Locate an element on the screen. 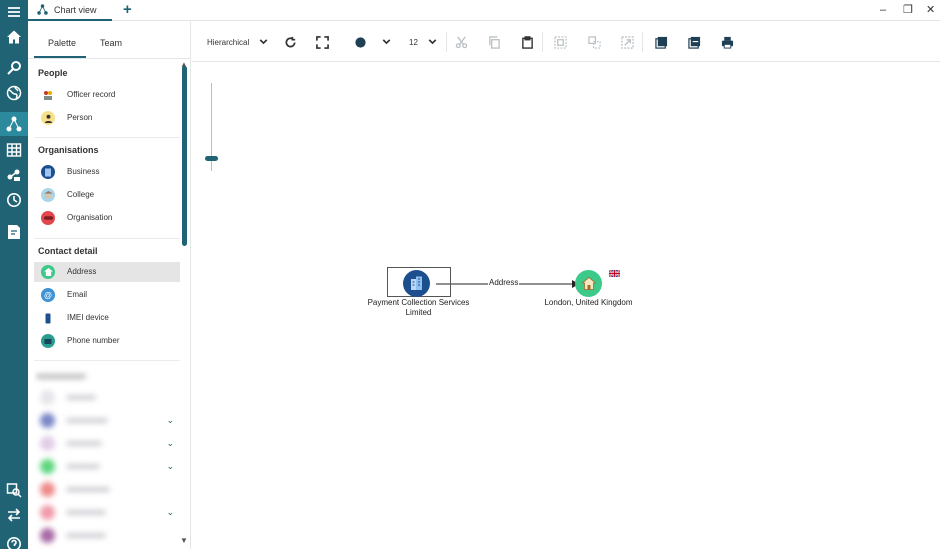 This screenshot has height=549, width=940. link-label: Address is located at coordinates (504, 282).